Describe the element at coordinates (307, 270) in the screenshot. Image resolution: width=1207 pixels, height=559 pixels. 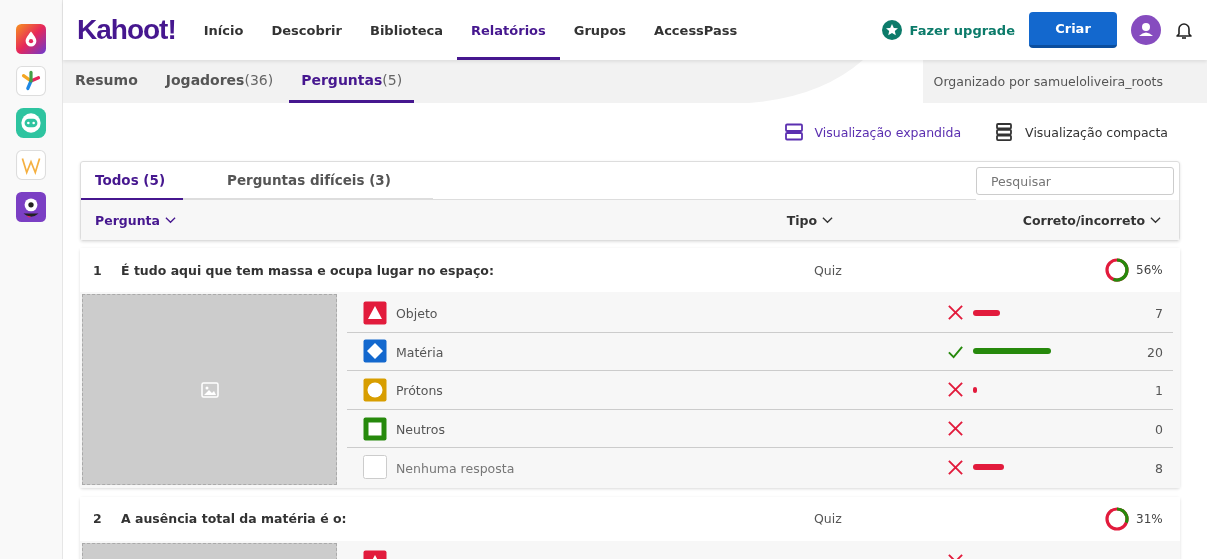
I see `question-text: É tudo aqui que tem massa e ocupa lugar no espaço:` at that location.